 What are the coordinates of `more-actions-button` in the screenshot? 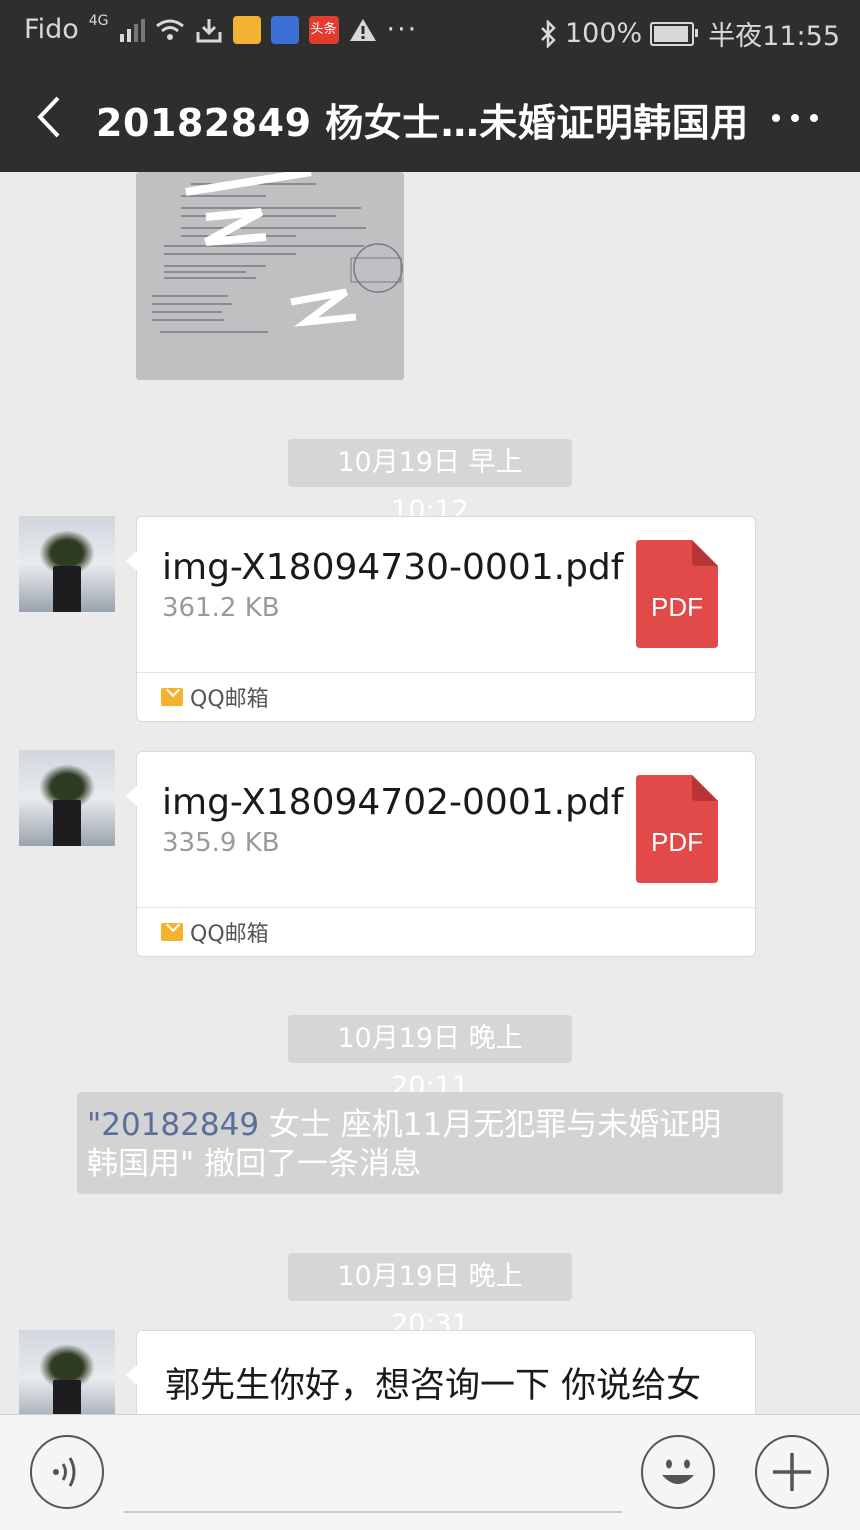 It's located at (792, 1472).